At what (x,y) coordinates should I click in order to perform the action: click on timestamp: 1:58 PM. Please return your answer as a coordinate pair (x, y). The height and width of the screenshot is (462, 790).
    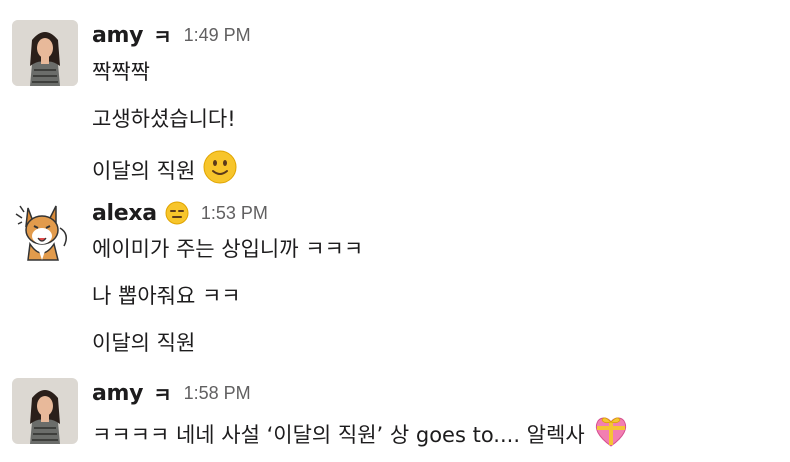
    Looking at the image, I should click on (217, 393).